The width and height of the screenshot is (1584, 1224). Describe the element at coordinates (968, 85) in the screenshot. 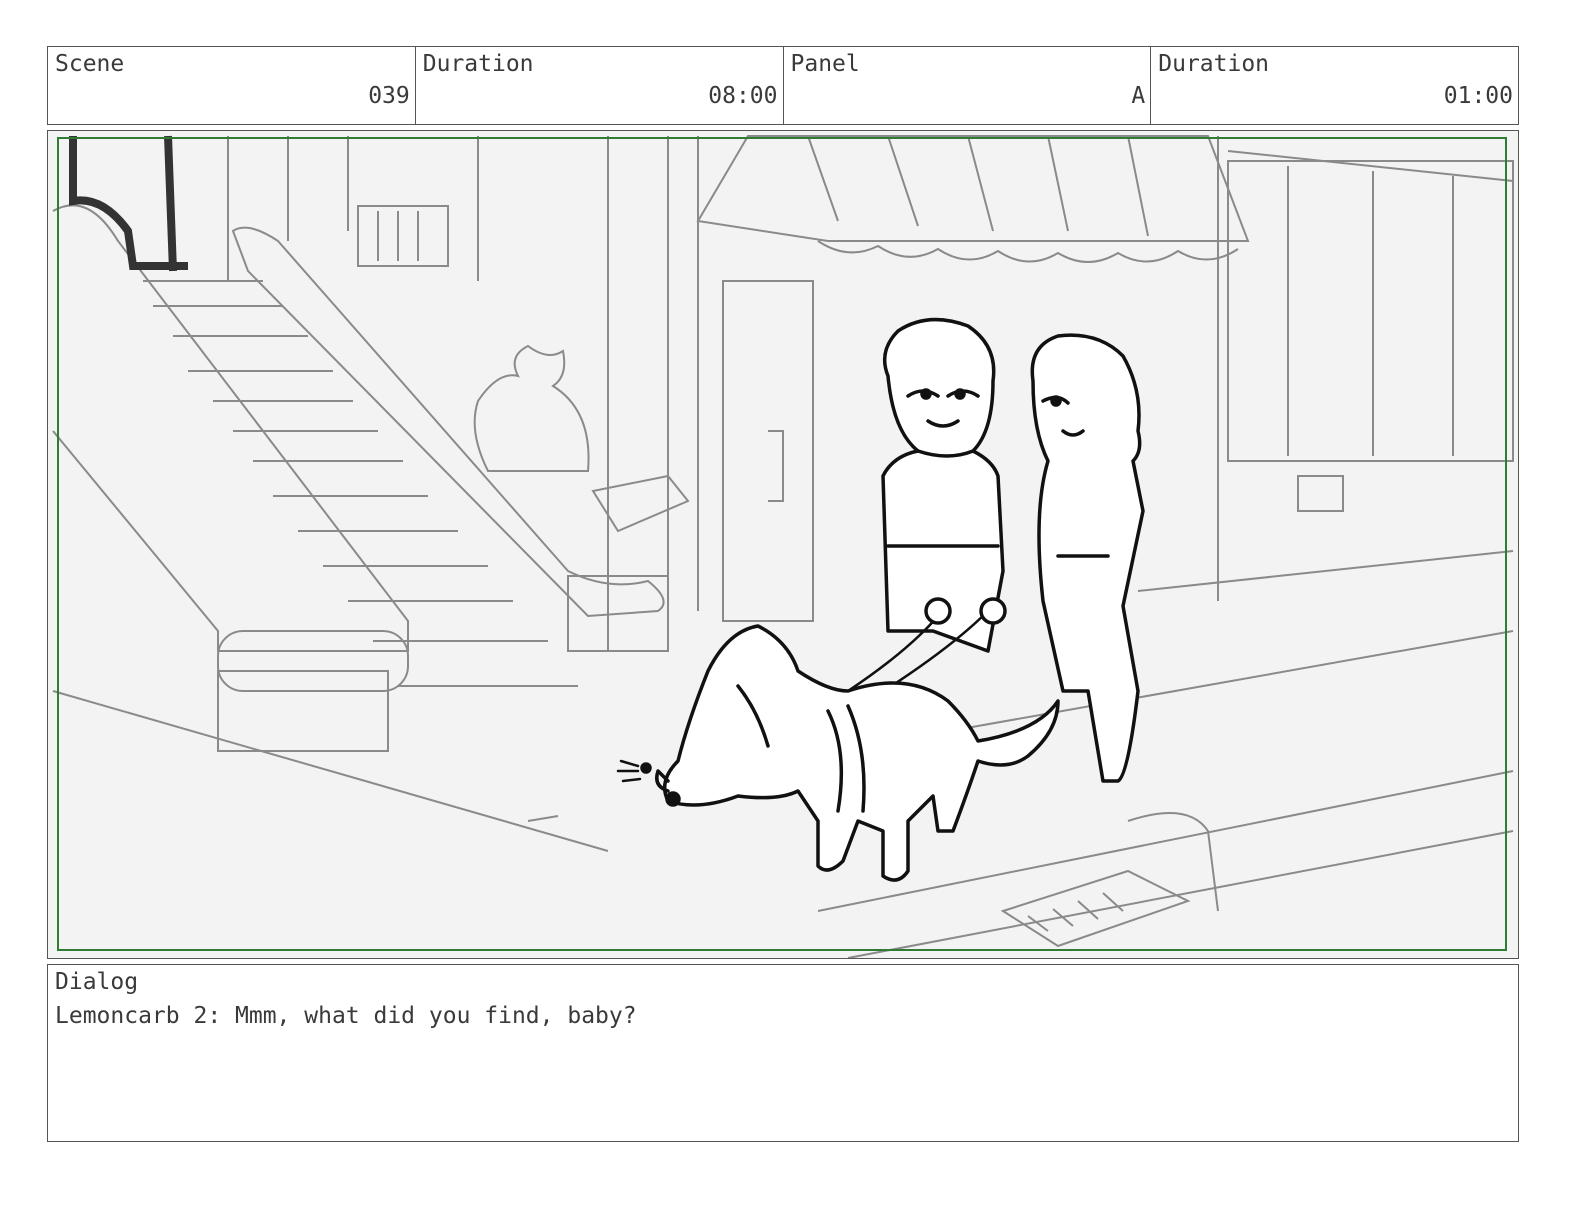

I see `panel-cell: Panel A` at that location.